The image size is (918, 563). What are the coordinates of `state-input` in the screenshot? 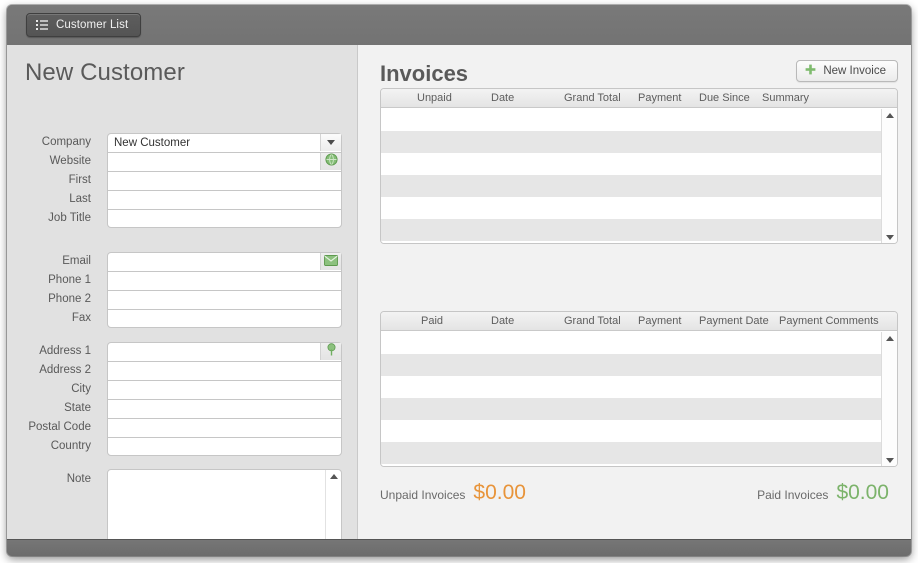 It's located at (224, 408).